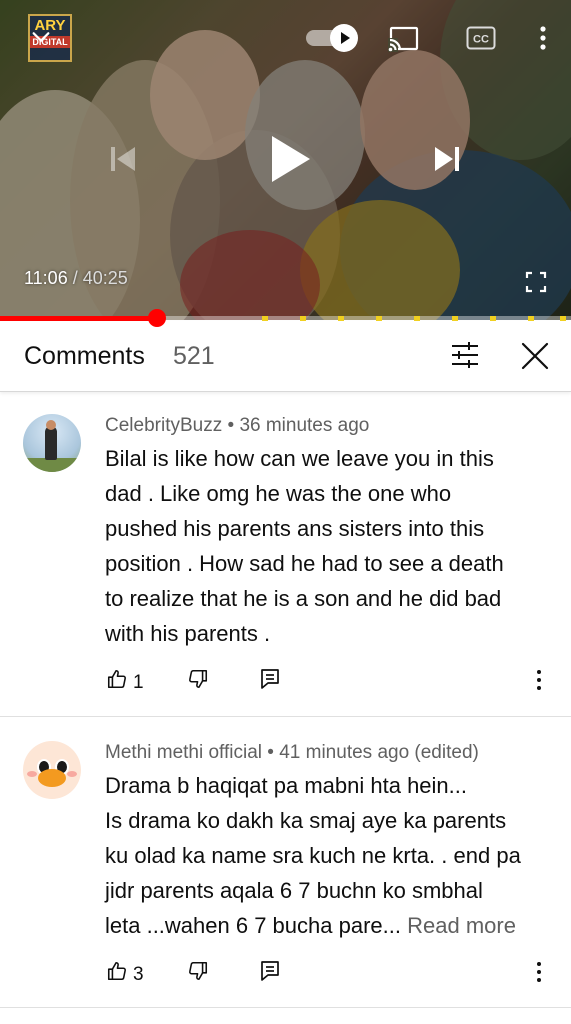 Image resolution: width=571 pixels, height=1024 pixels. Describe the element at coordinates (536, 284) in the screenshot. I see `fullscreen-icon` at that location.